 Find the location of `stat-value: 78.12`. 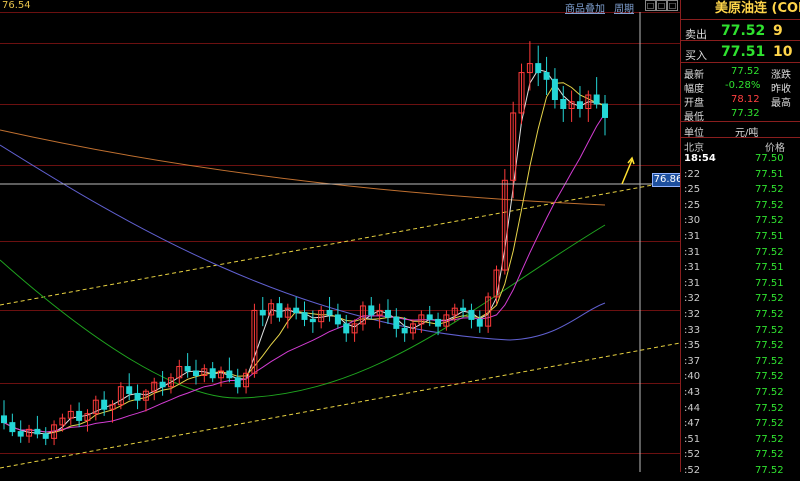

stat-value: 78.12 is located at coordinates (745, 99).